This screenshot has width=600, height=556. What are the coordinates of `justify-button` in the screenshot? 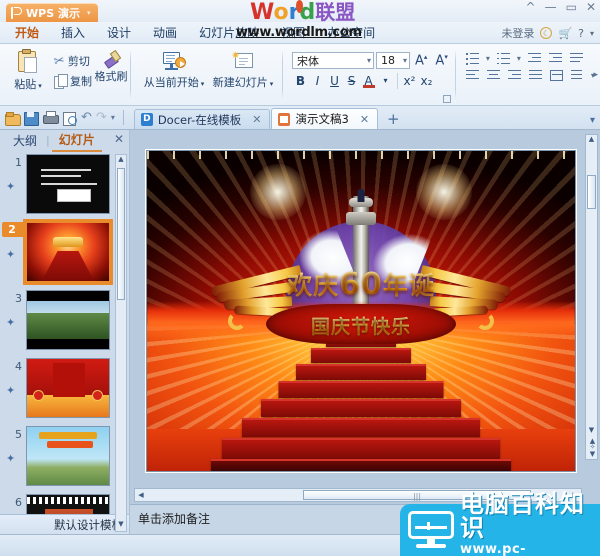 It's located at (535, 75).